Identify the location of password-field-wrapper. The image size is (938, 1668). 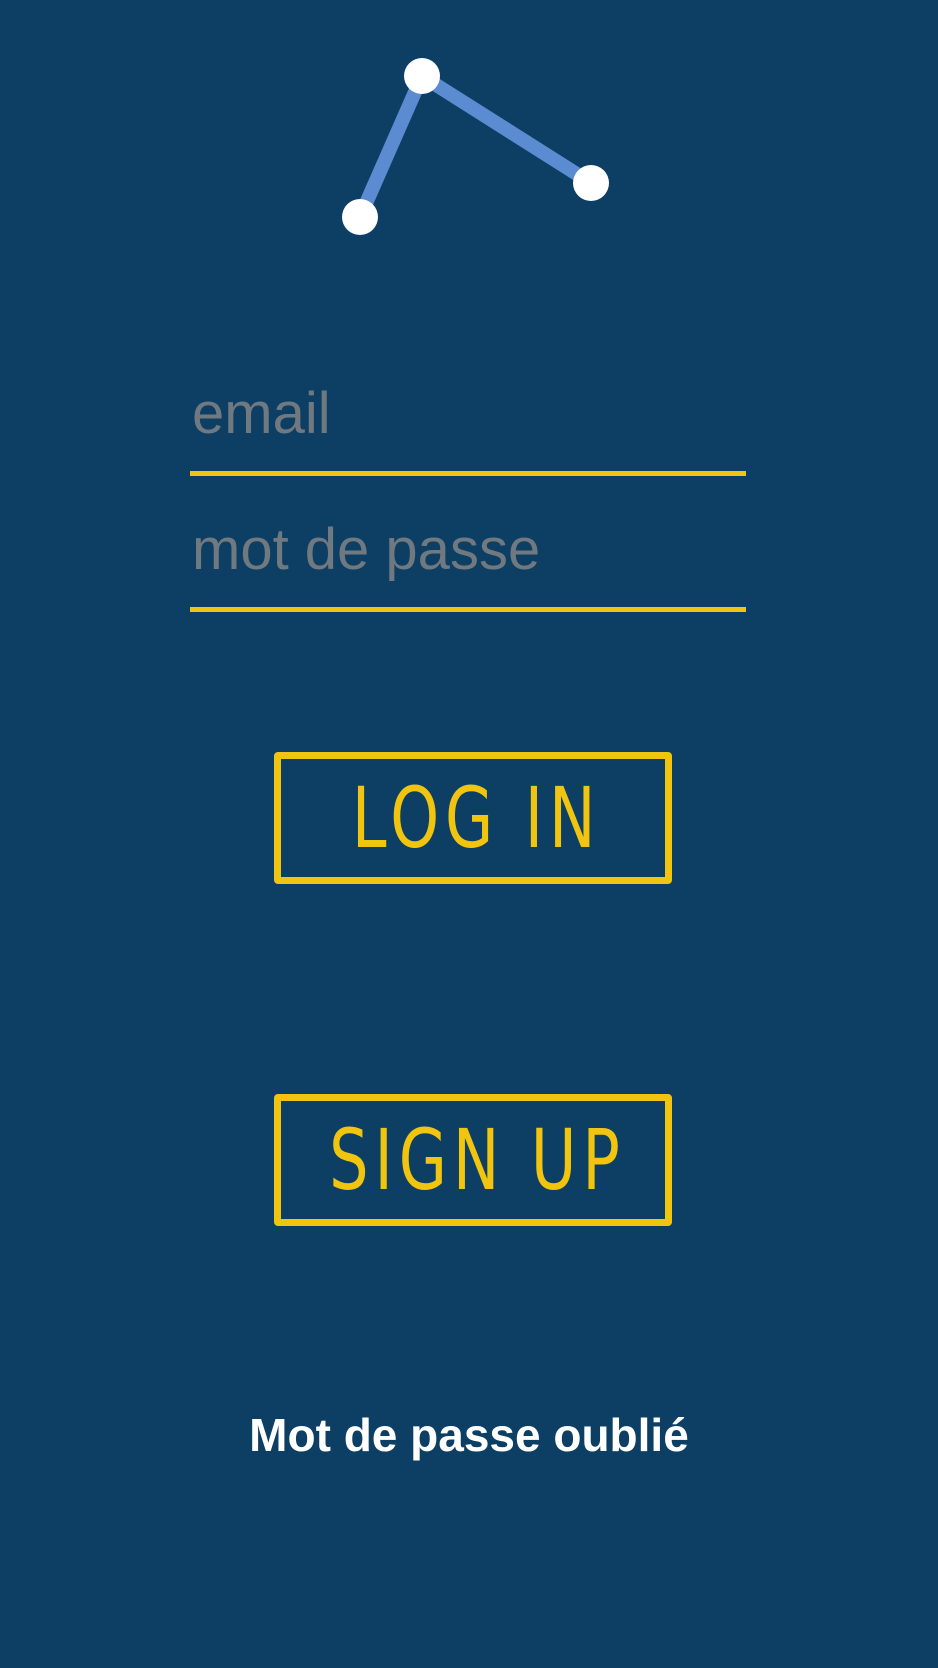
(469, 560).